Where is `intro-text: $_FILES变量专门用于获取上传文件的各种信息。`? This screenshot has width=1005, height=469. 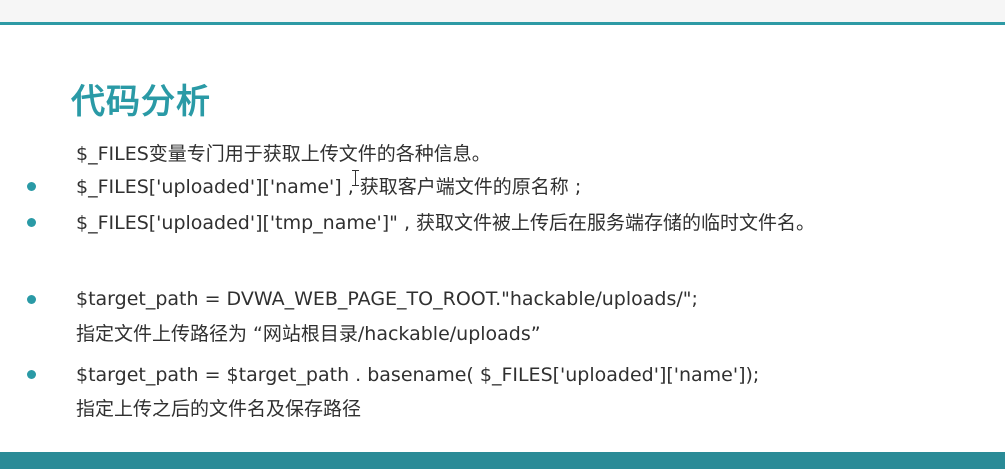 intro-text: $_FILES变量专门用于获取上传文件的各种信息。 is located at coordinates (283, 154).